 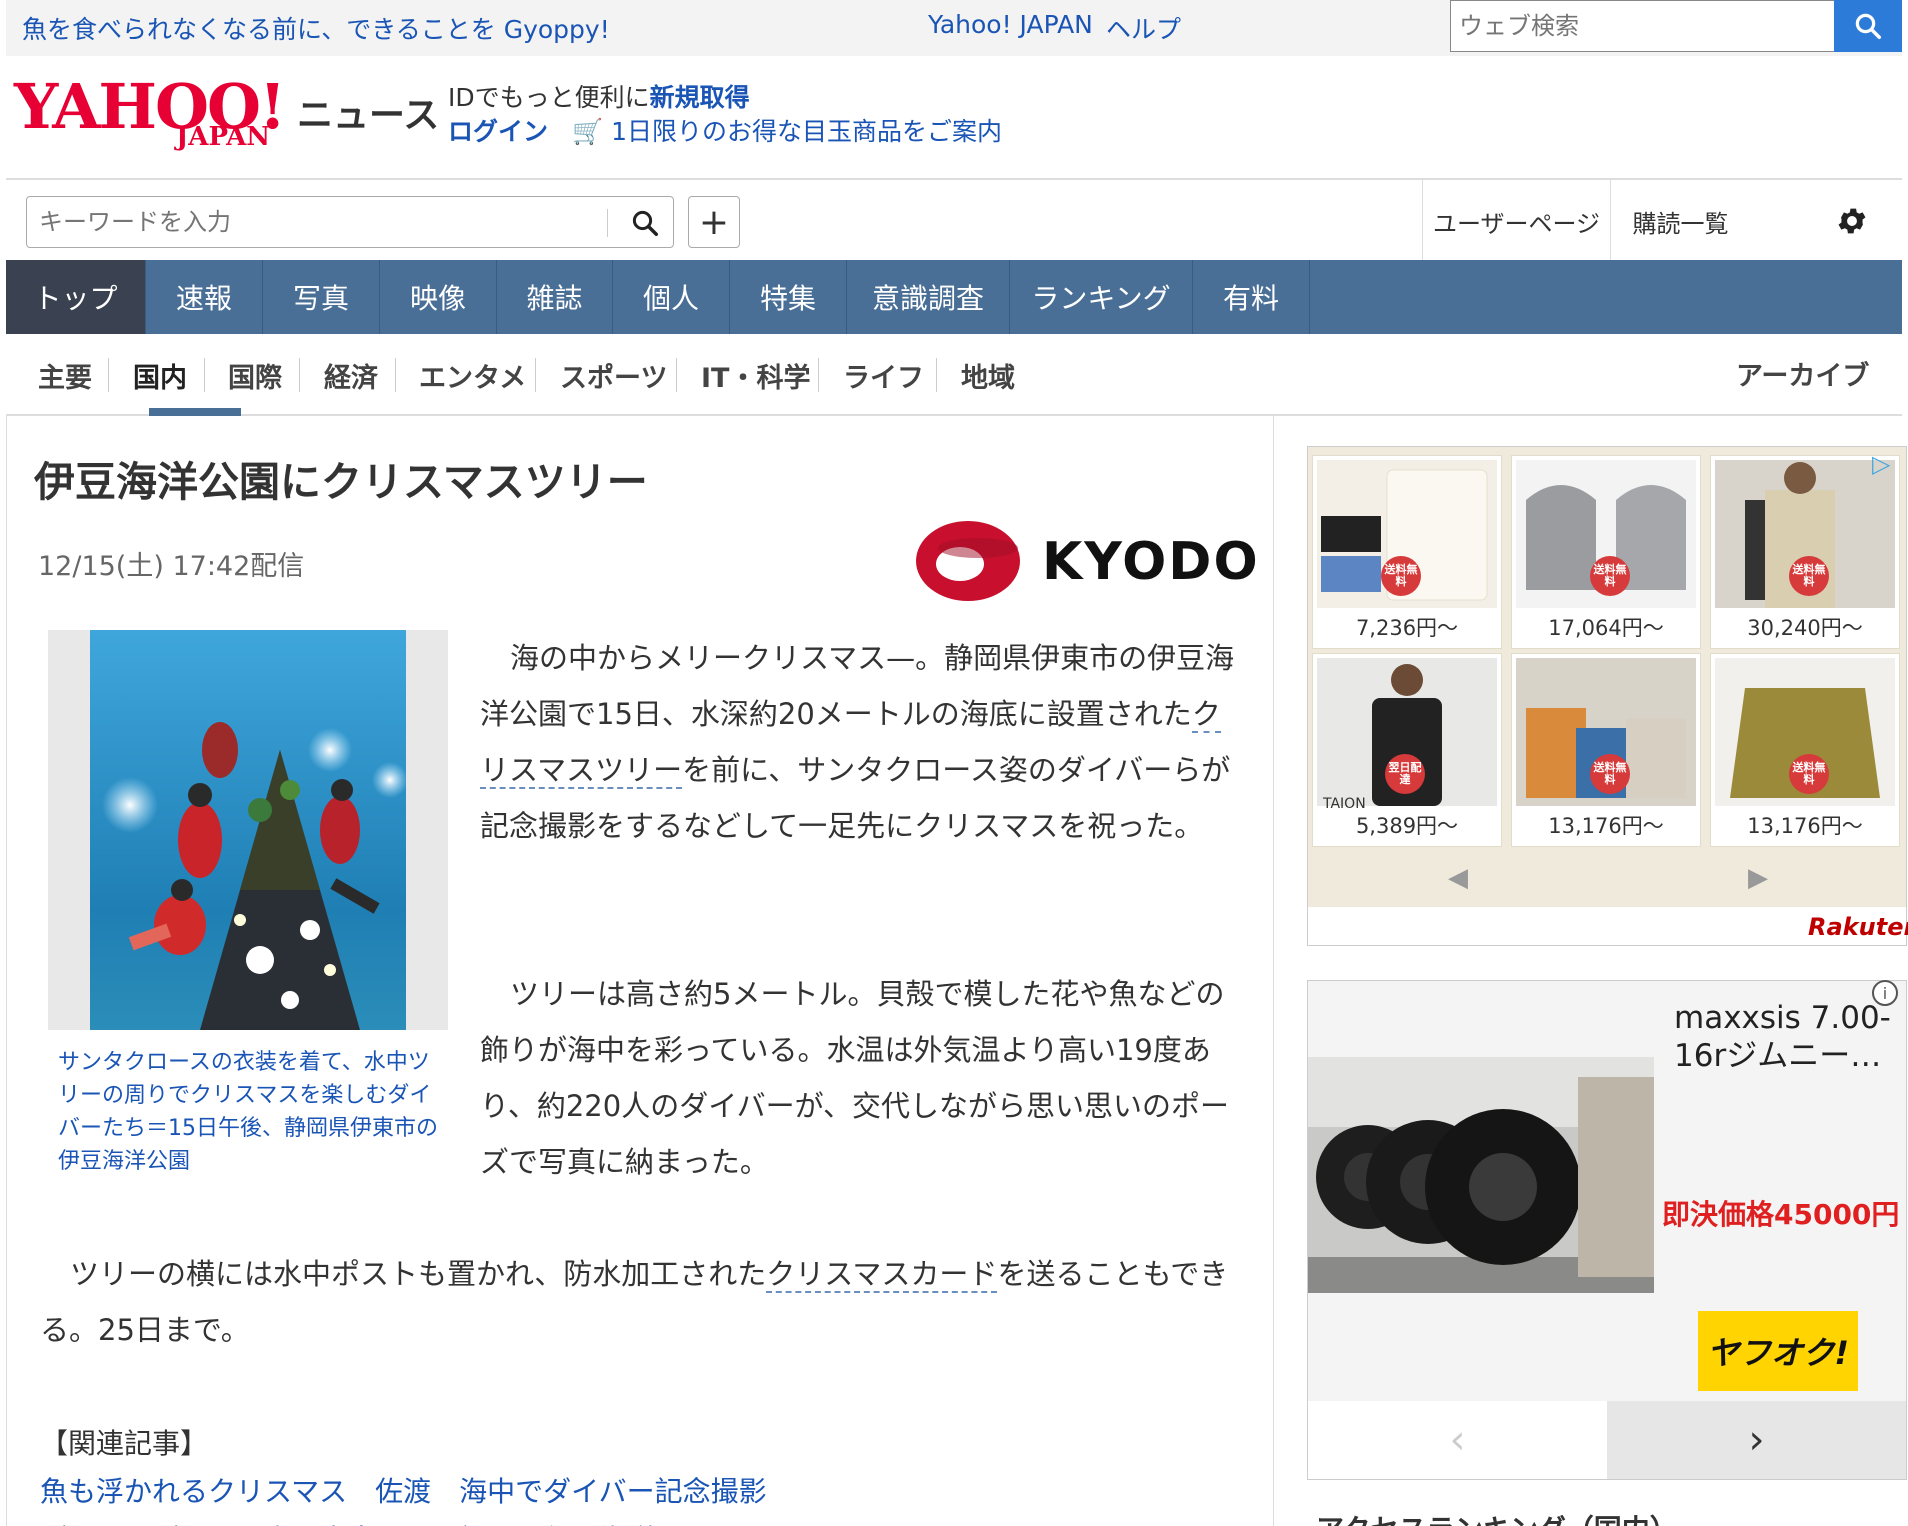 What do you see at coordinates (65, 375) in the screenshot?
I see `subnav-main: 主要` at bounding box center [65, 375].